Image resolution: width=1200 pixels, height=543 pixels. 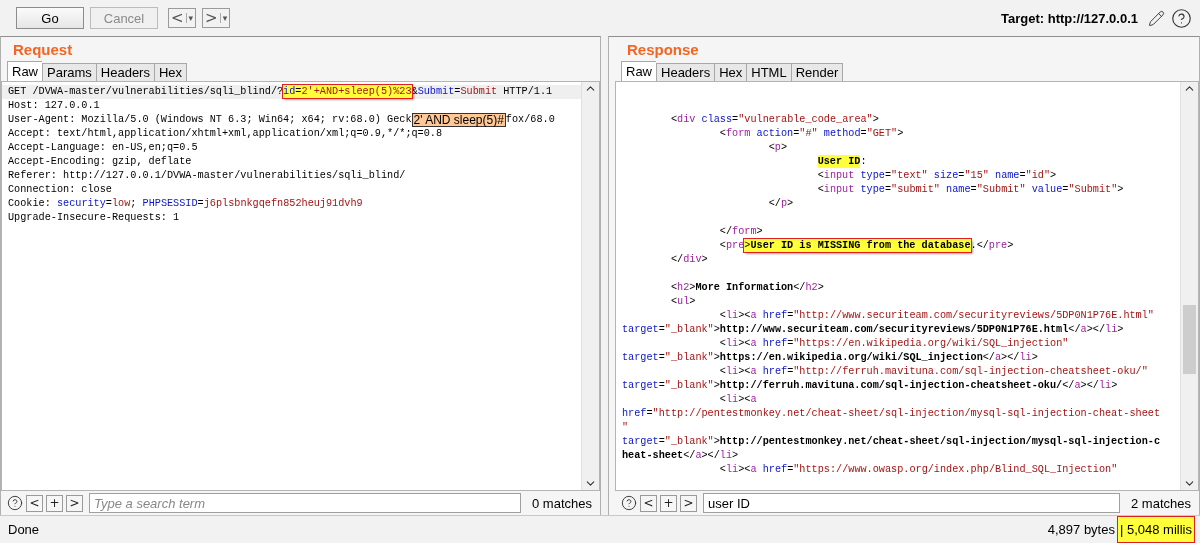 I want to click on back-button: < ▾, so click(x=182, y=18).